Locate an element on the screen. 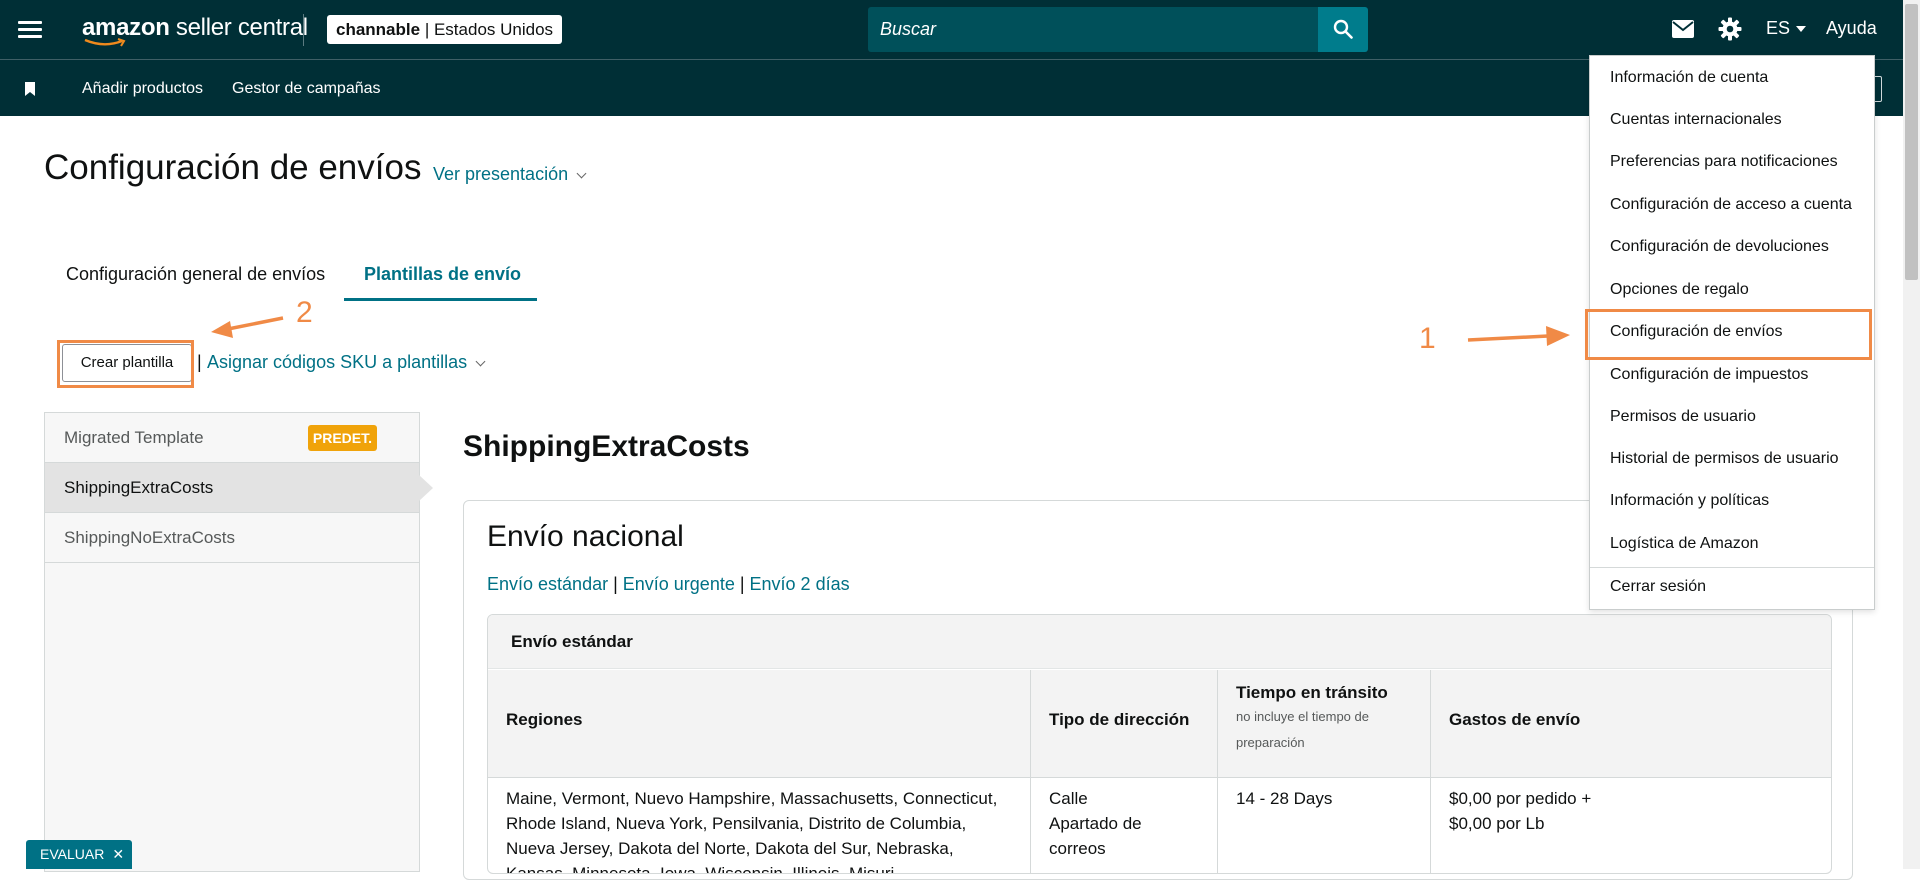 Image resolution: width=1920 pixels, height=880 pixels. gear-icon is located at coordinates (1730, 29).